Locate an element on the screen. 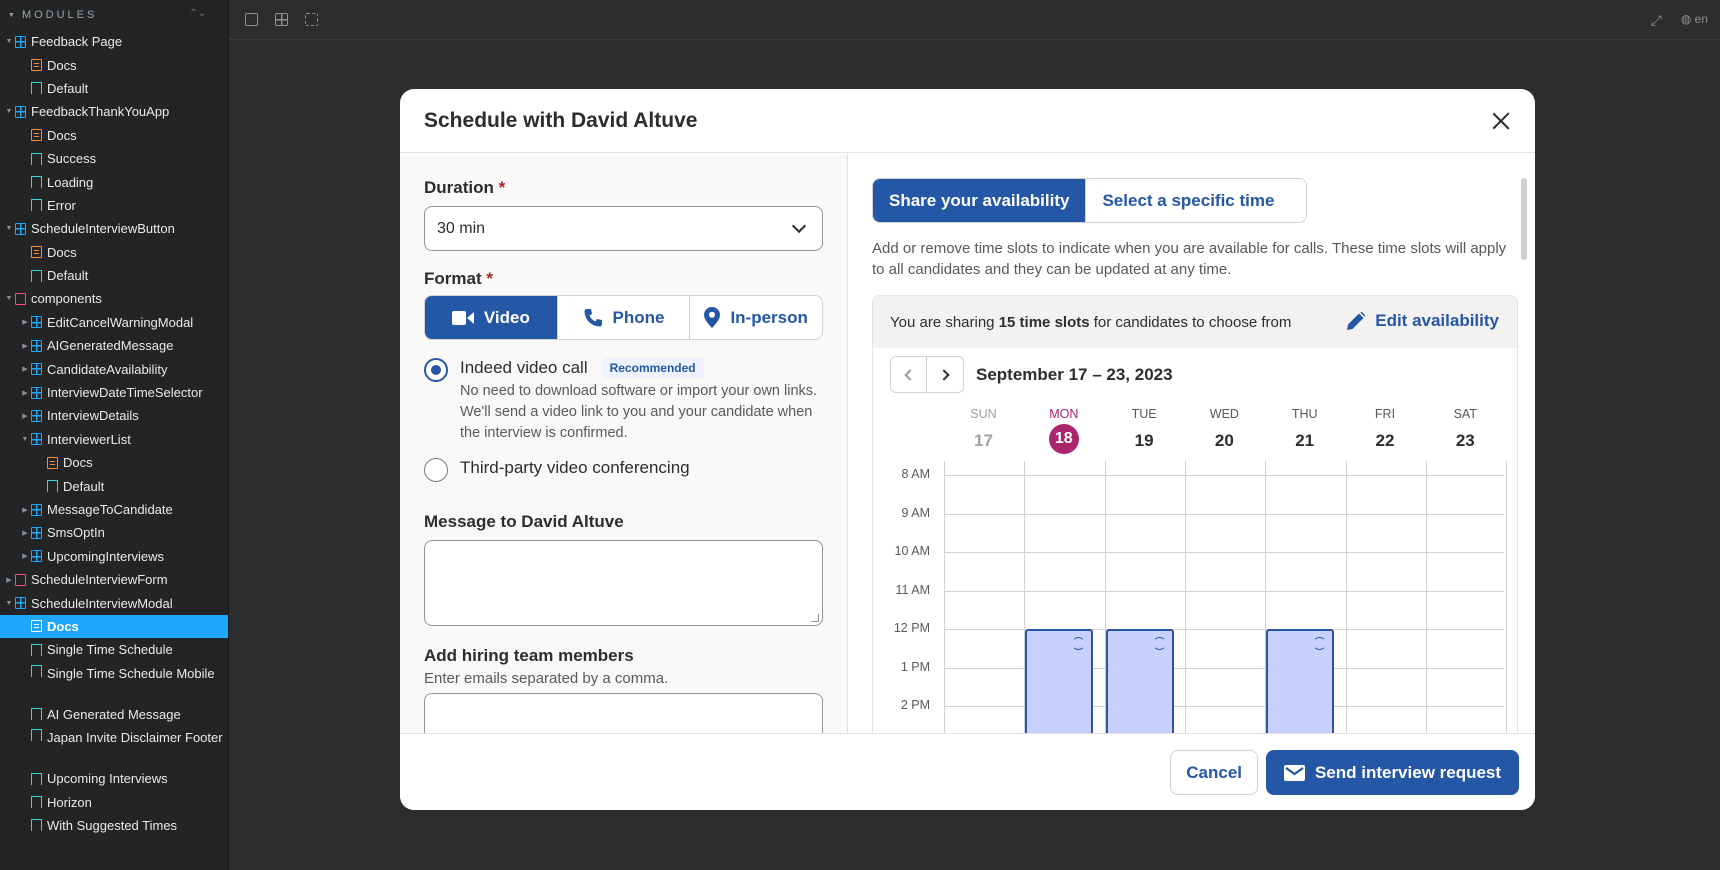 The height and width of the screenshot is (870, 1720). hour-gridline is located at coordinates (1224, 475).